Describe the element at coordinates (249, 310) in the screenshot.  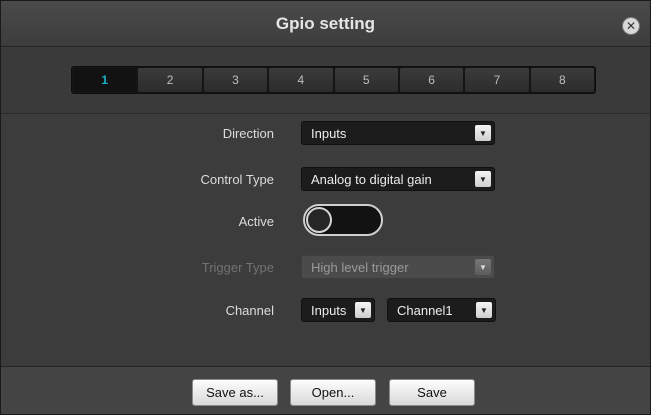
I see `channel-label: Channel` at that location.